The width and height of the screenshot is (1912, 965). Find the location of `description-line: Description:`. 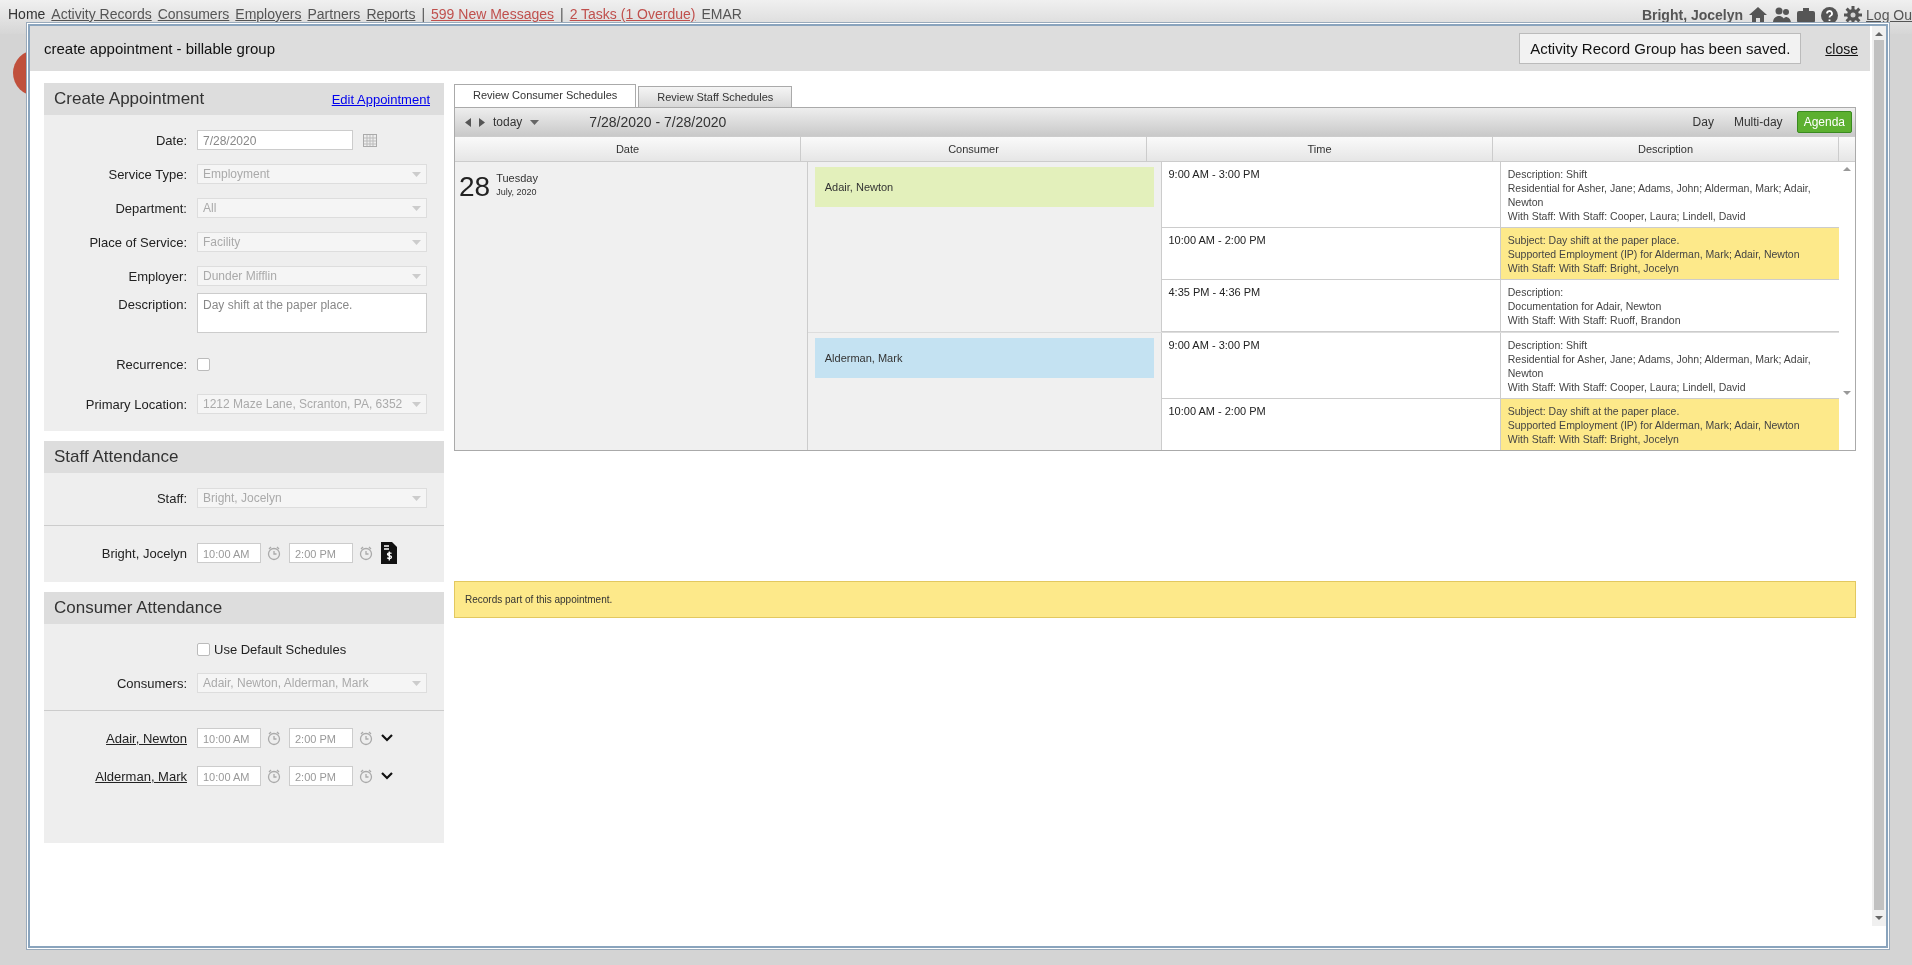

description-line: Description: is located at coordinates (1536, 292).